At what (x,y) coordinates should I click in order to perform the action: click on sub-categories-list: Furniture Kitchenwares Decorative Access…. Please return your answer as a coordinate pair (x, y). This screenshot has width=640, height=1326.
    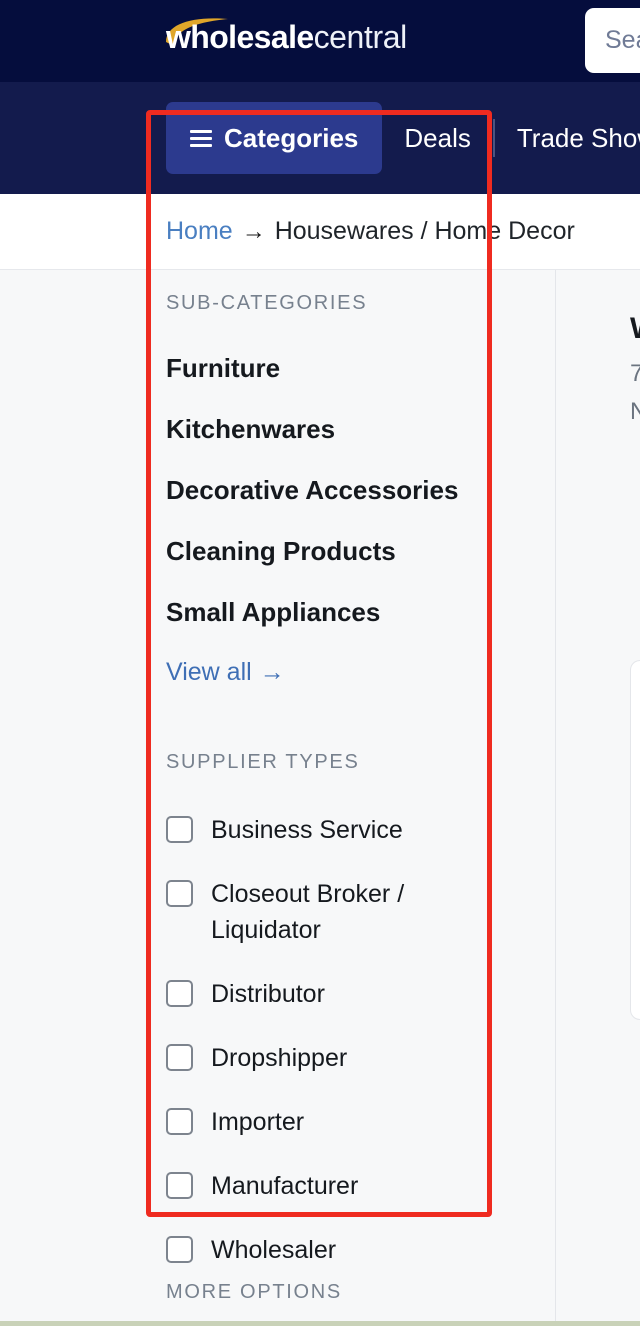
    Looking at the image, I should click on (331, 520).